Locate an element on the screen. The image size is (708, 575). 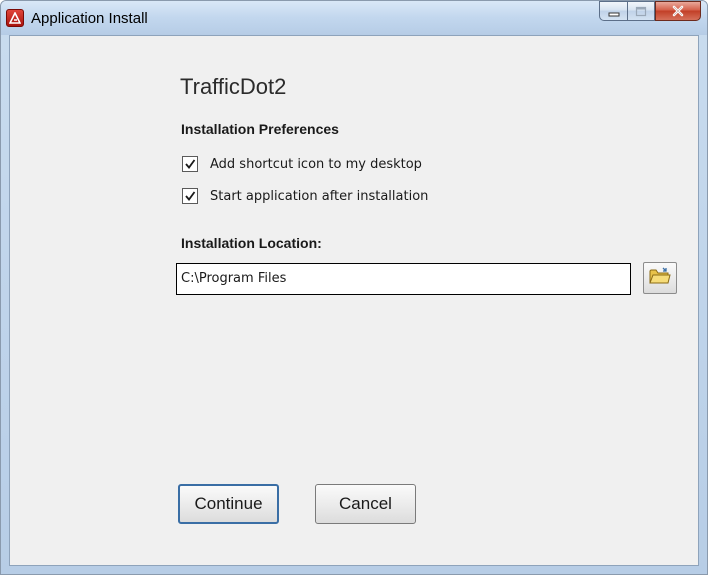
browse-folder-button is located at coordinates (660, 278).